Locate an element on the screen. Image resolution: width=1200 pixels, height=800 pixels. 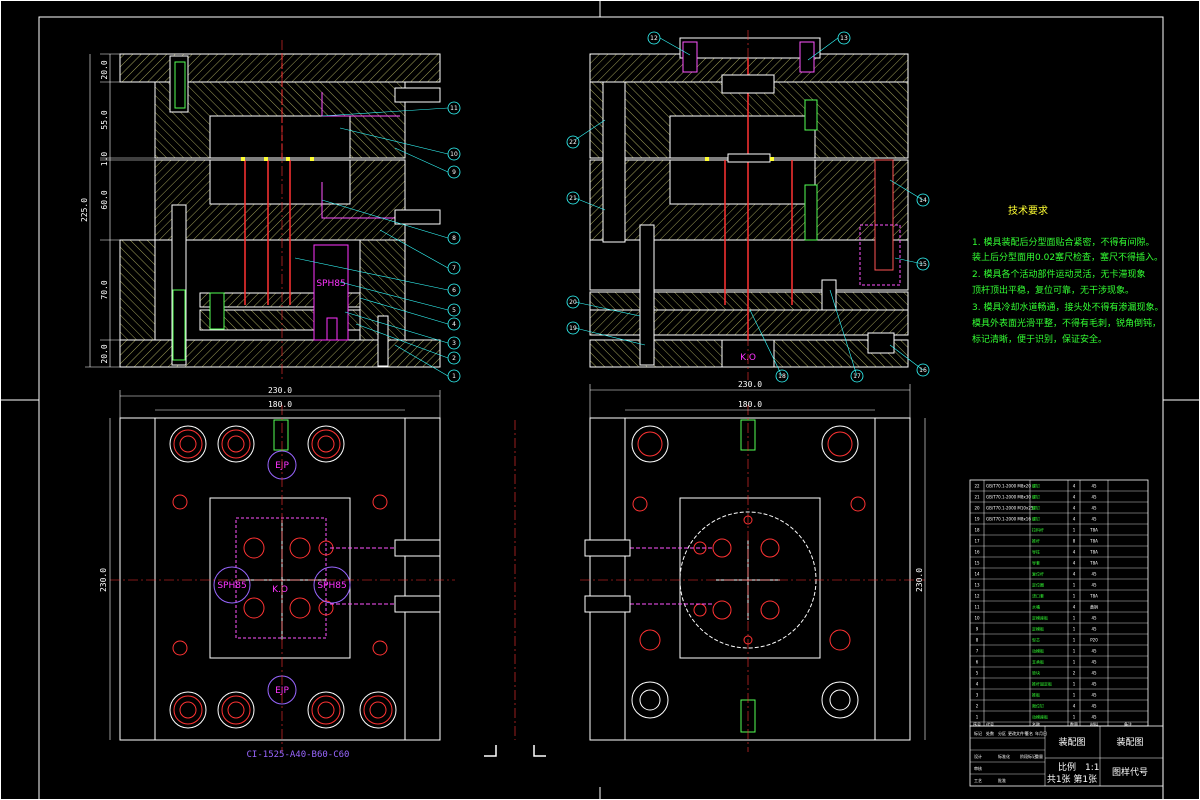
side-section-view: K.O is located at coordinates (749, 205).